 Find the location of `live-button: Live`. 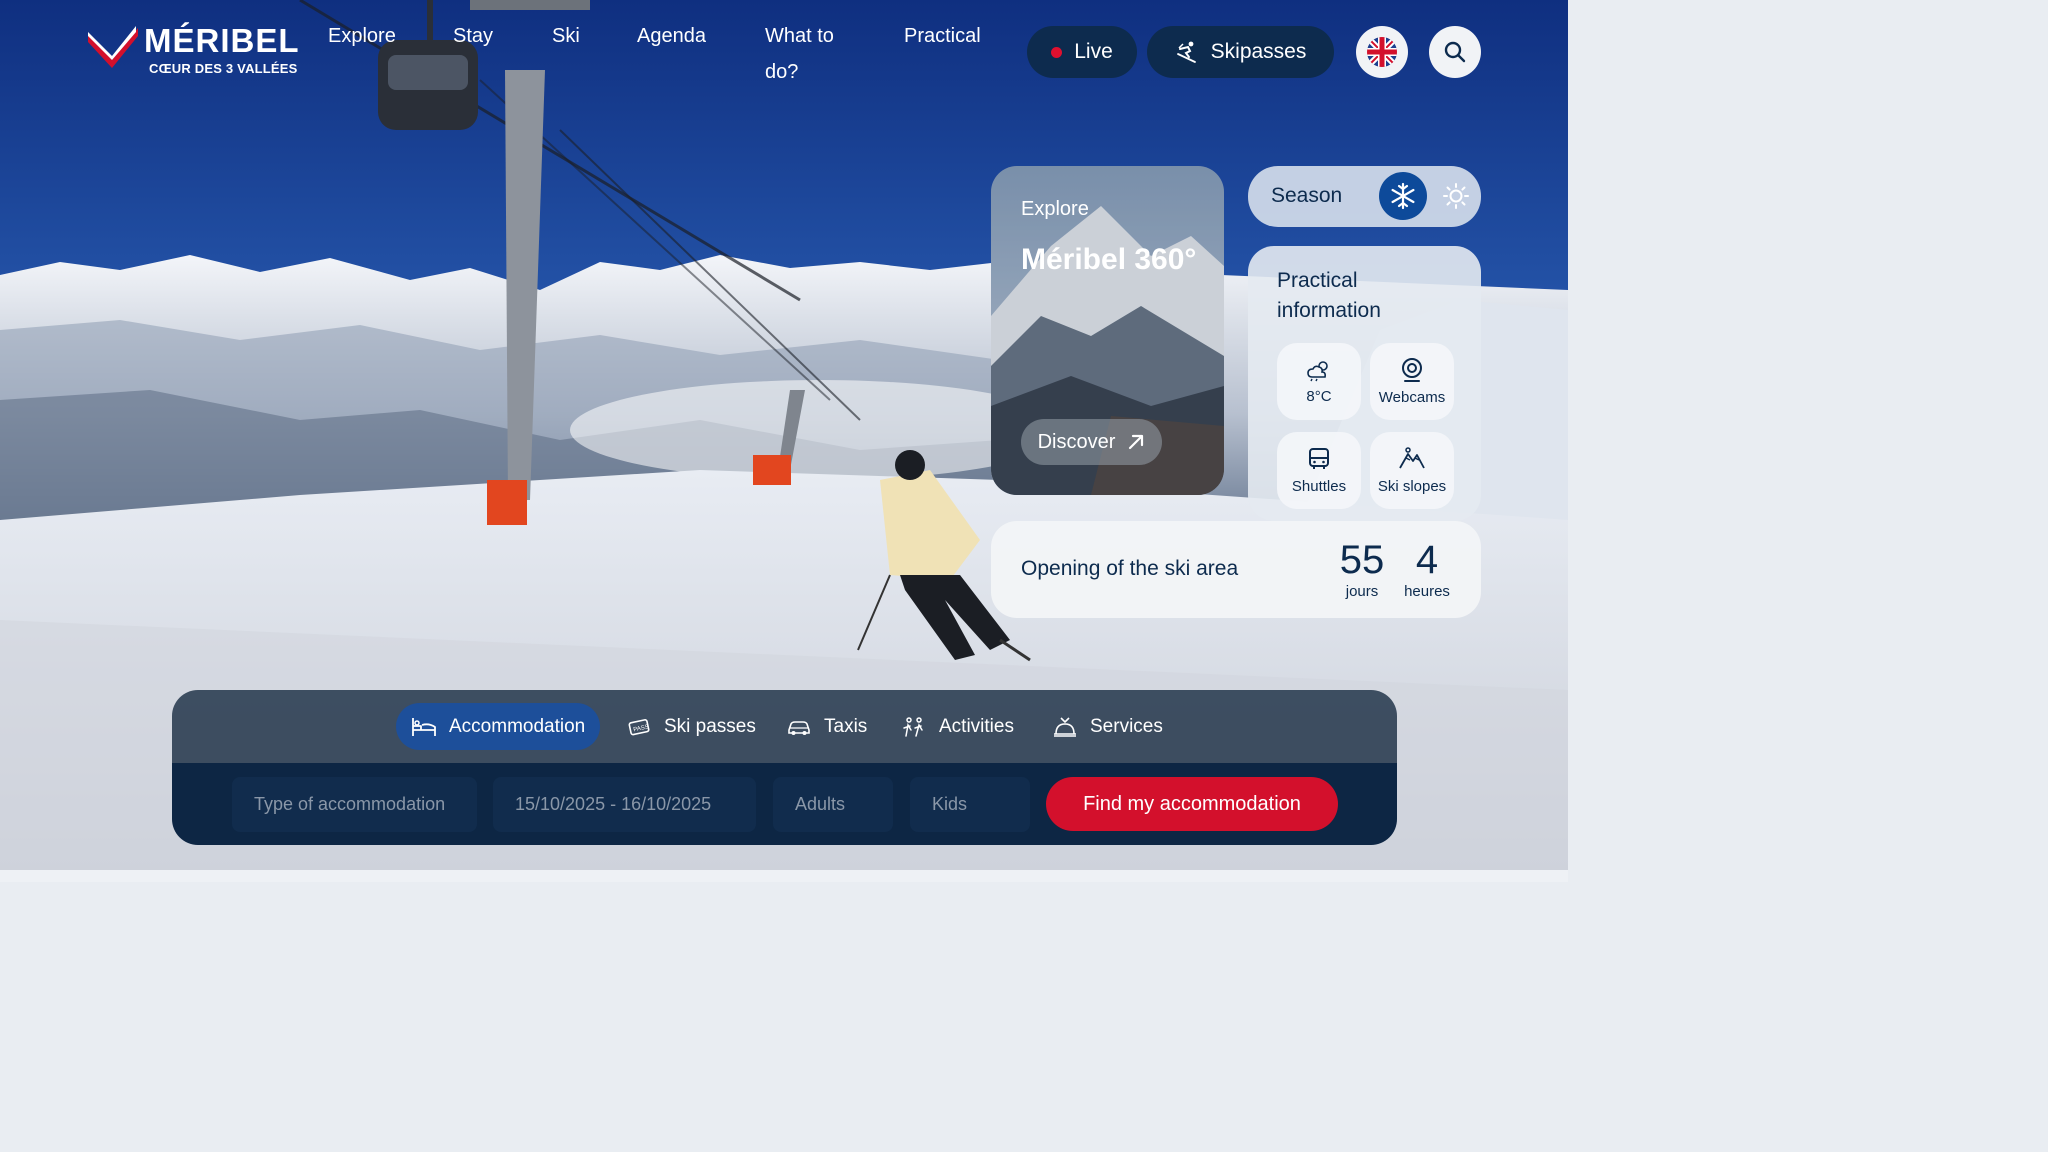

live-button: Live is located at coordinates (1082, 52).